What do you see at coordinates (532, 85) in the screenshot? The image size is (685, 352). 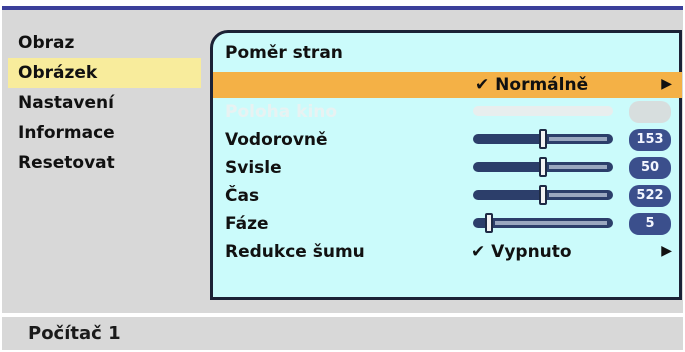 I see `aspect-ratio-value: ✔ Normálně` at bounding box center [532, 85].